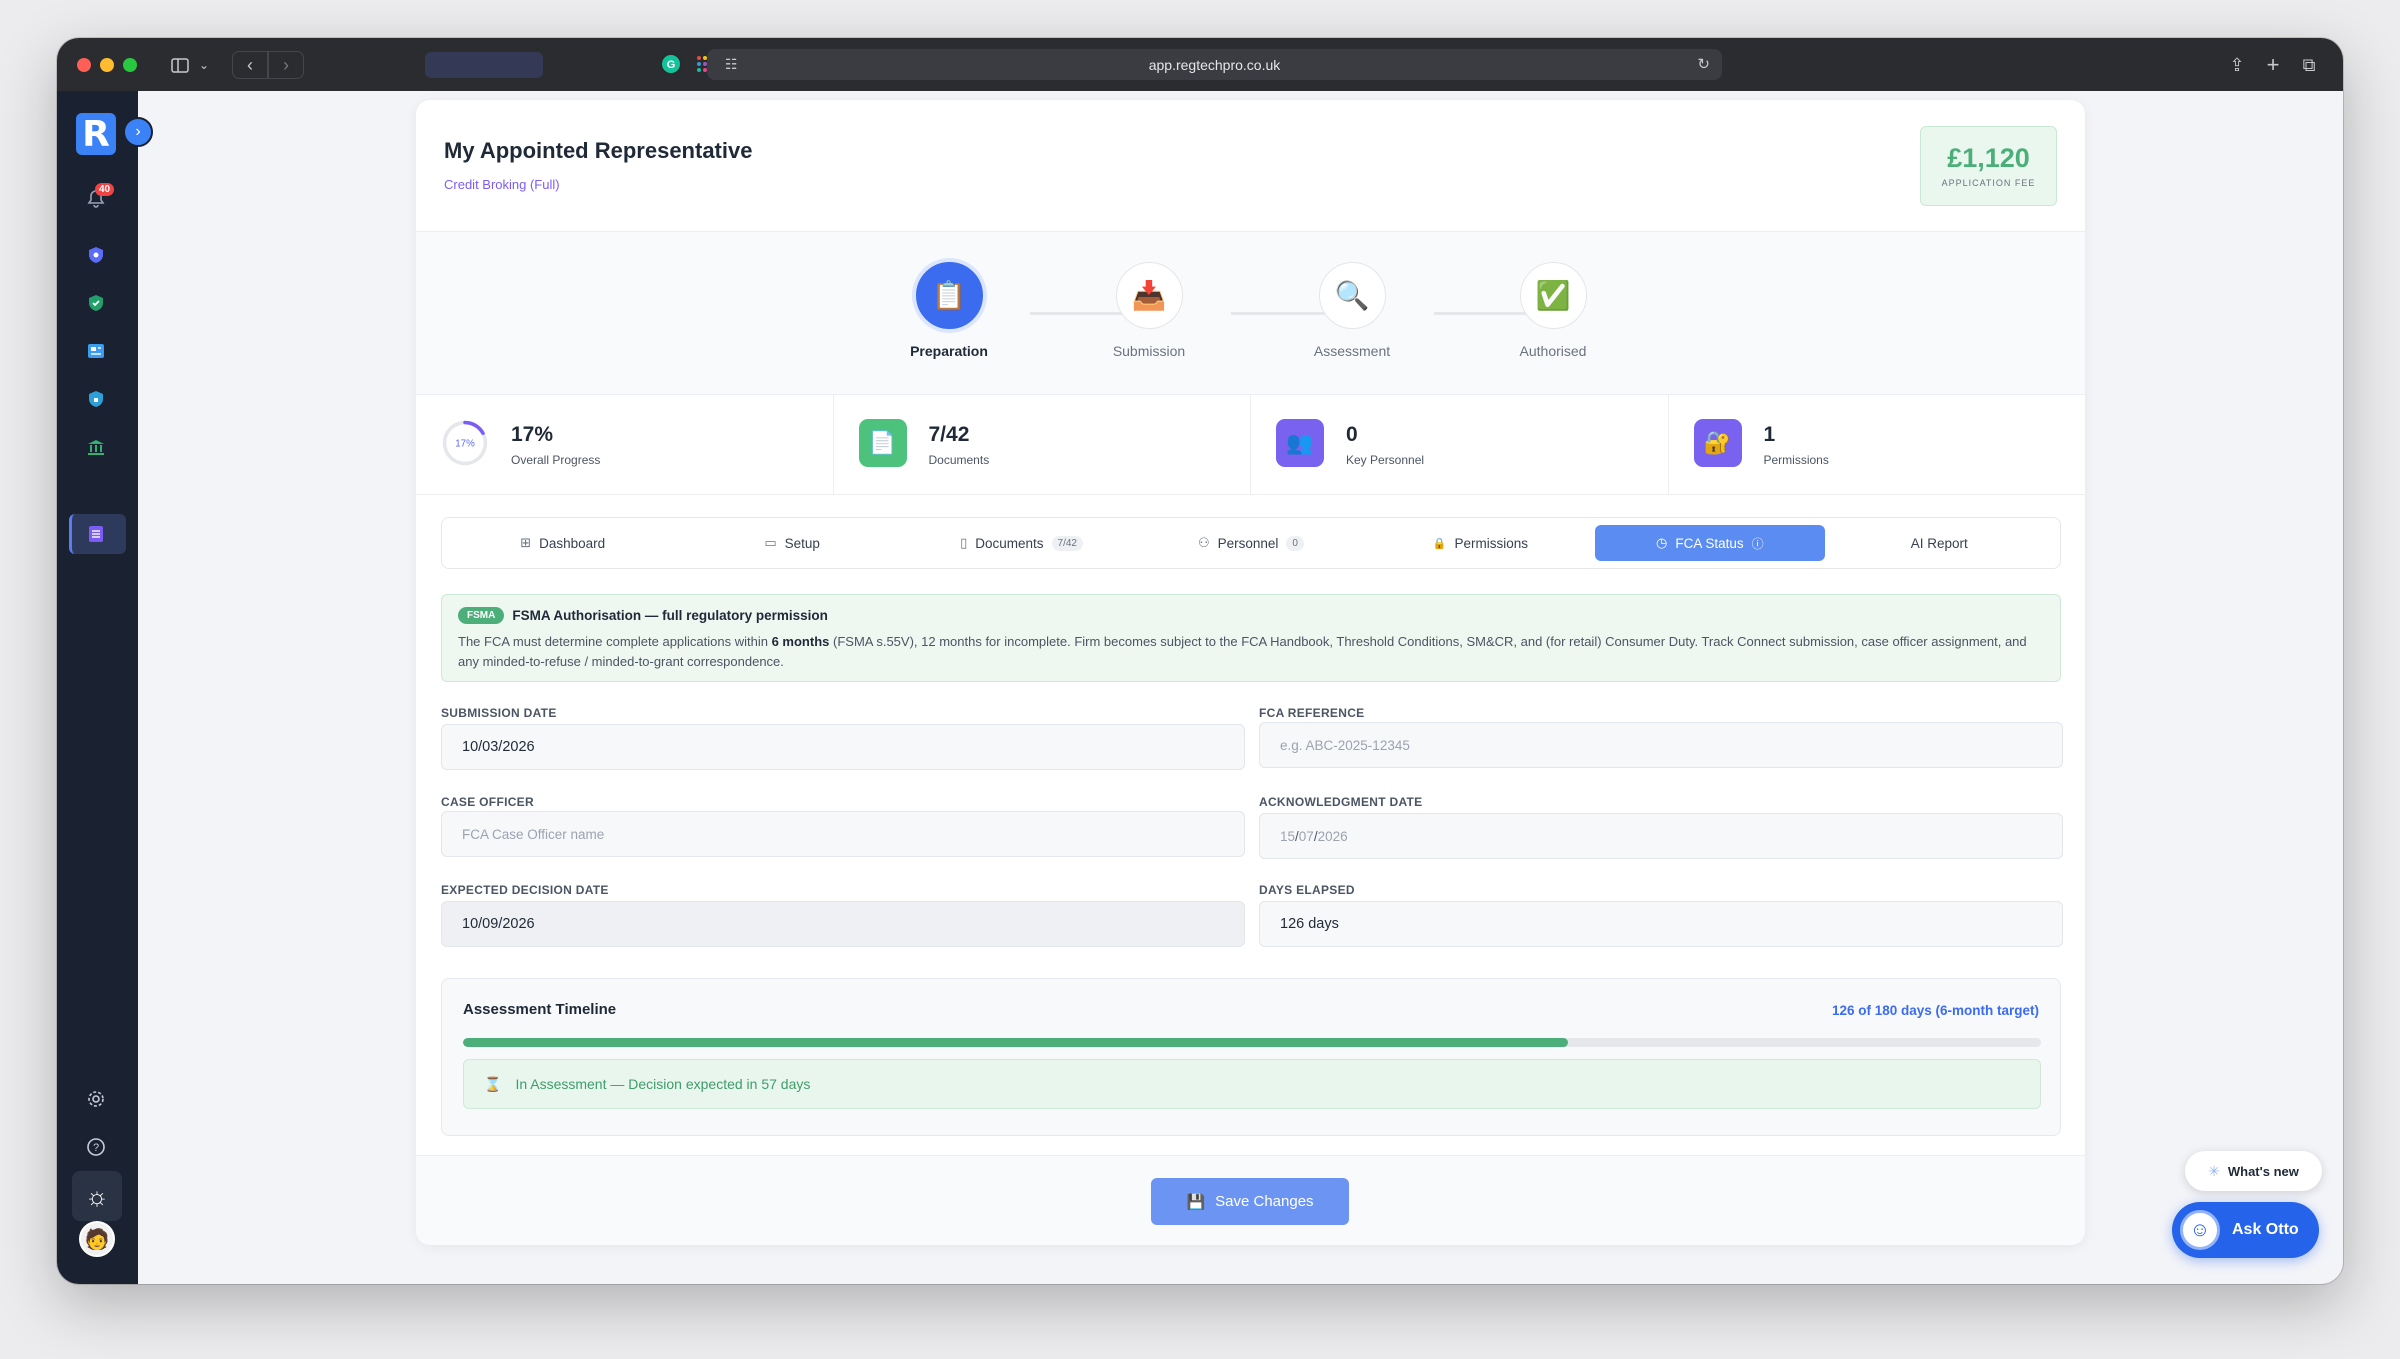 This screenshot has width=2400, height=1359. Describe the element at coordinates (204, 65) in the screenshot. I see `chevron-down-icon: ⌄` at that location.